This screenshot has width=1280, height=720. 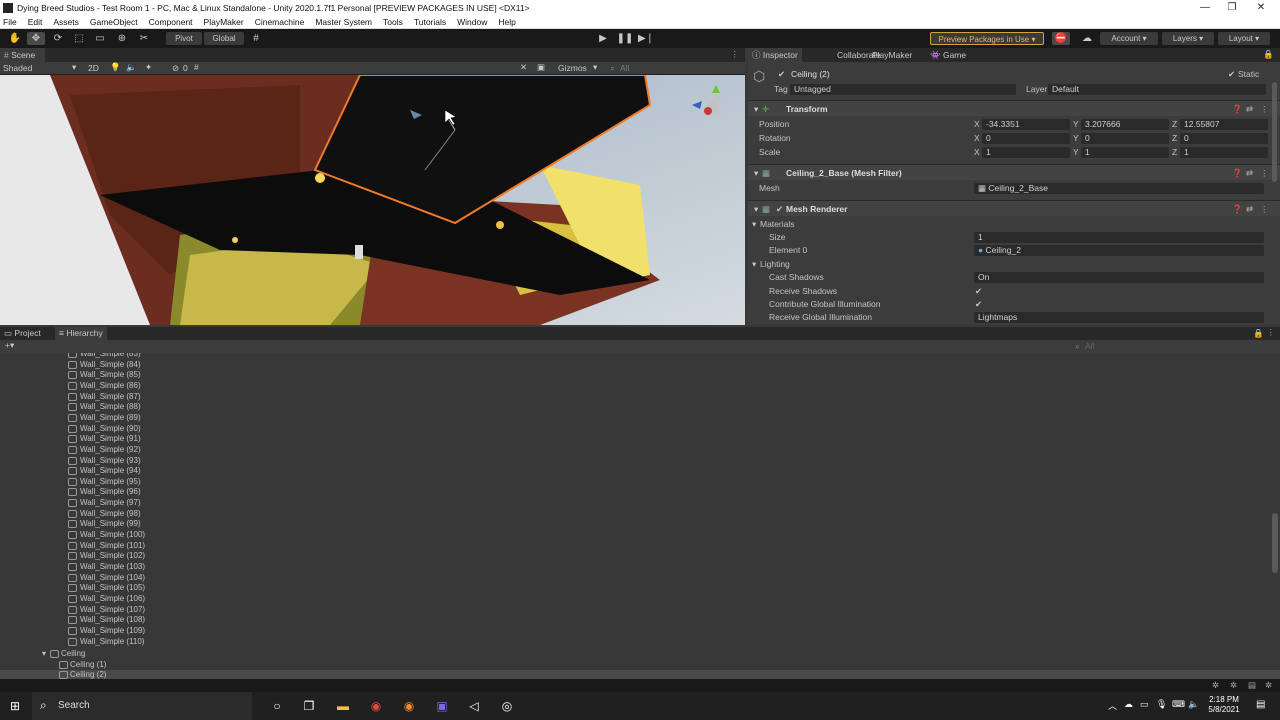 I want to click on object-name-field: Ceiling (2), so click(x=810, y=74).